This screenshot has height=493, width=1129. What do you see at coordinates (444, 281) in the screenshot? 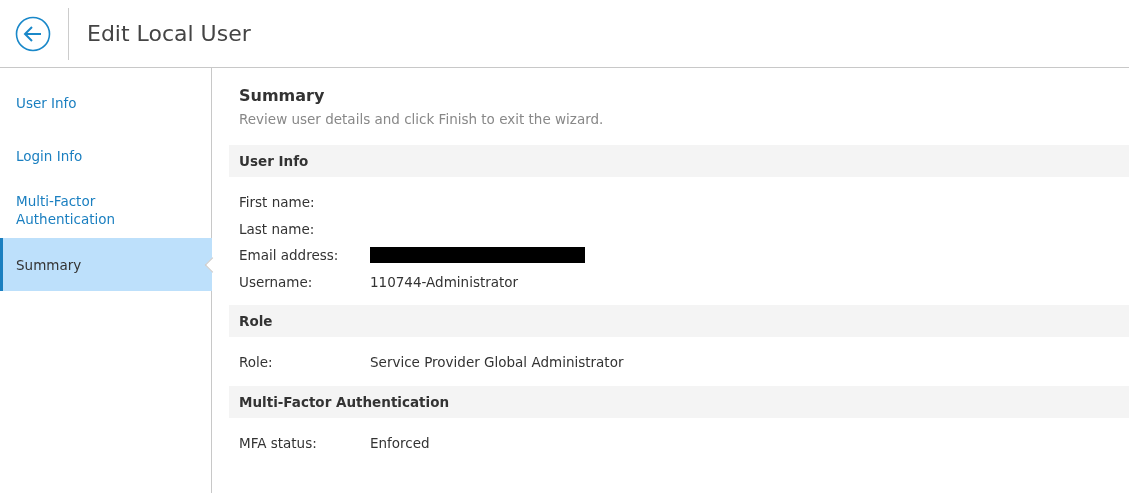
I see `field-value: 110744-Administrator` at bounding box center [444, 281].